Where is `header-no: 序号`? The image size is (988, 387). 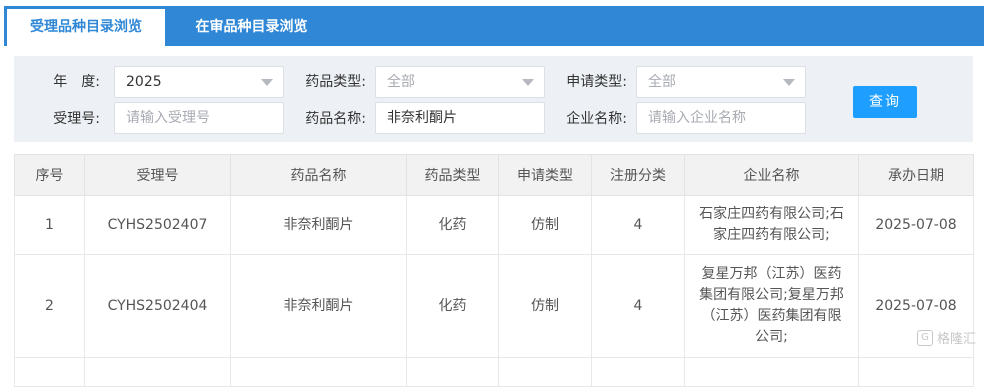 header-no: 序号 is located at coordinates (49, 175).